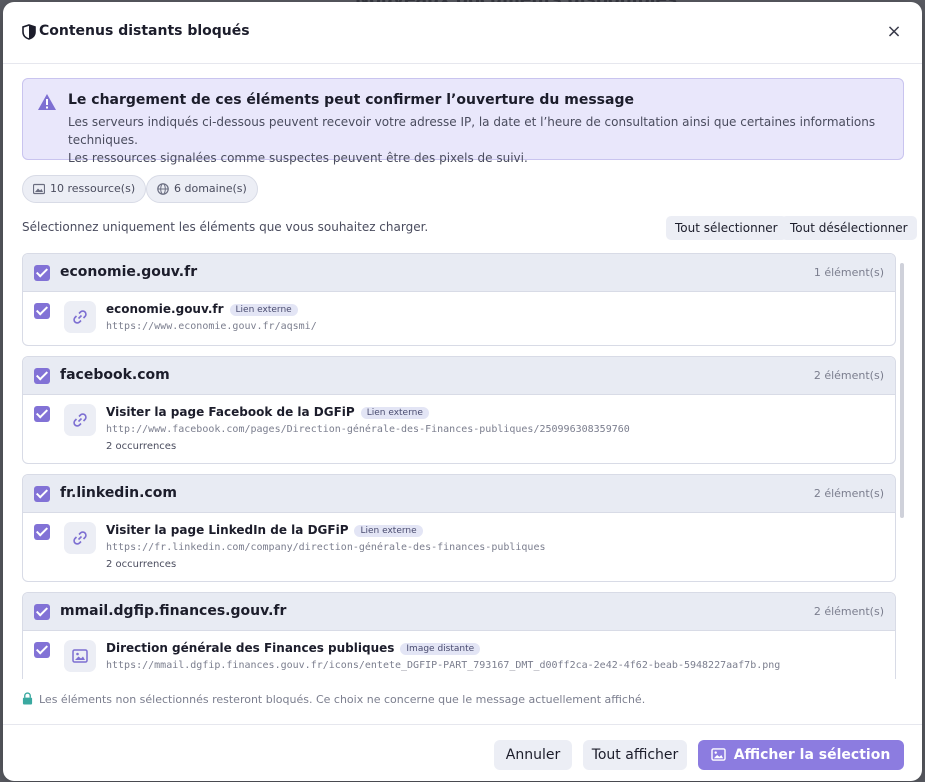 This screenshot has height=782, width=925. Describe the element at coordinates (894, 32) in the screenshot. I see `close-icon: ×` at that location.